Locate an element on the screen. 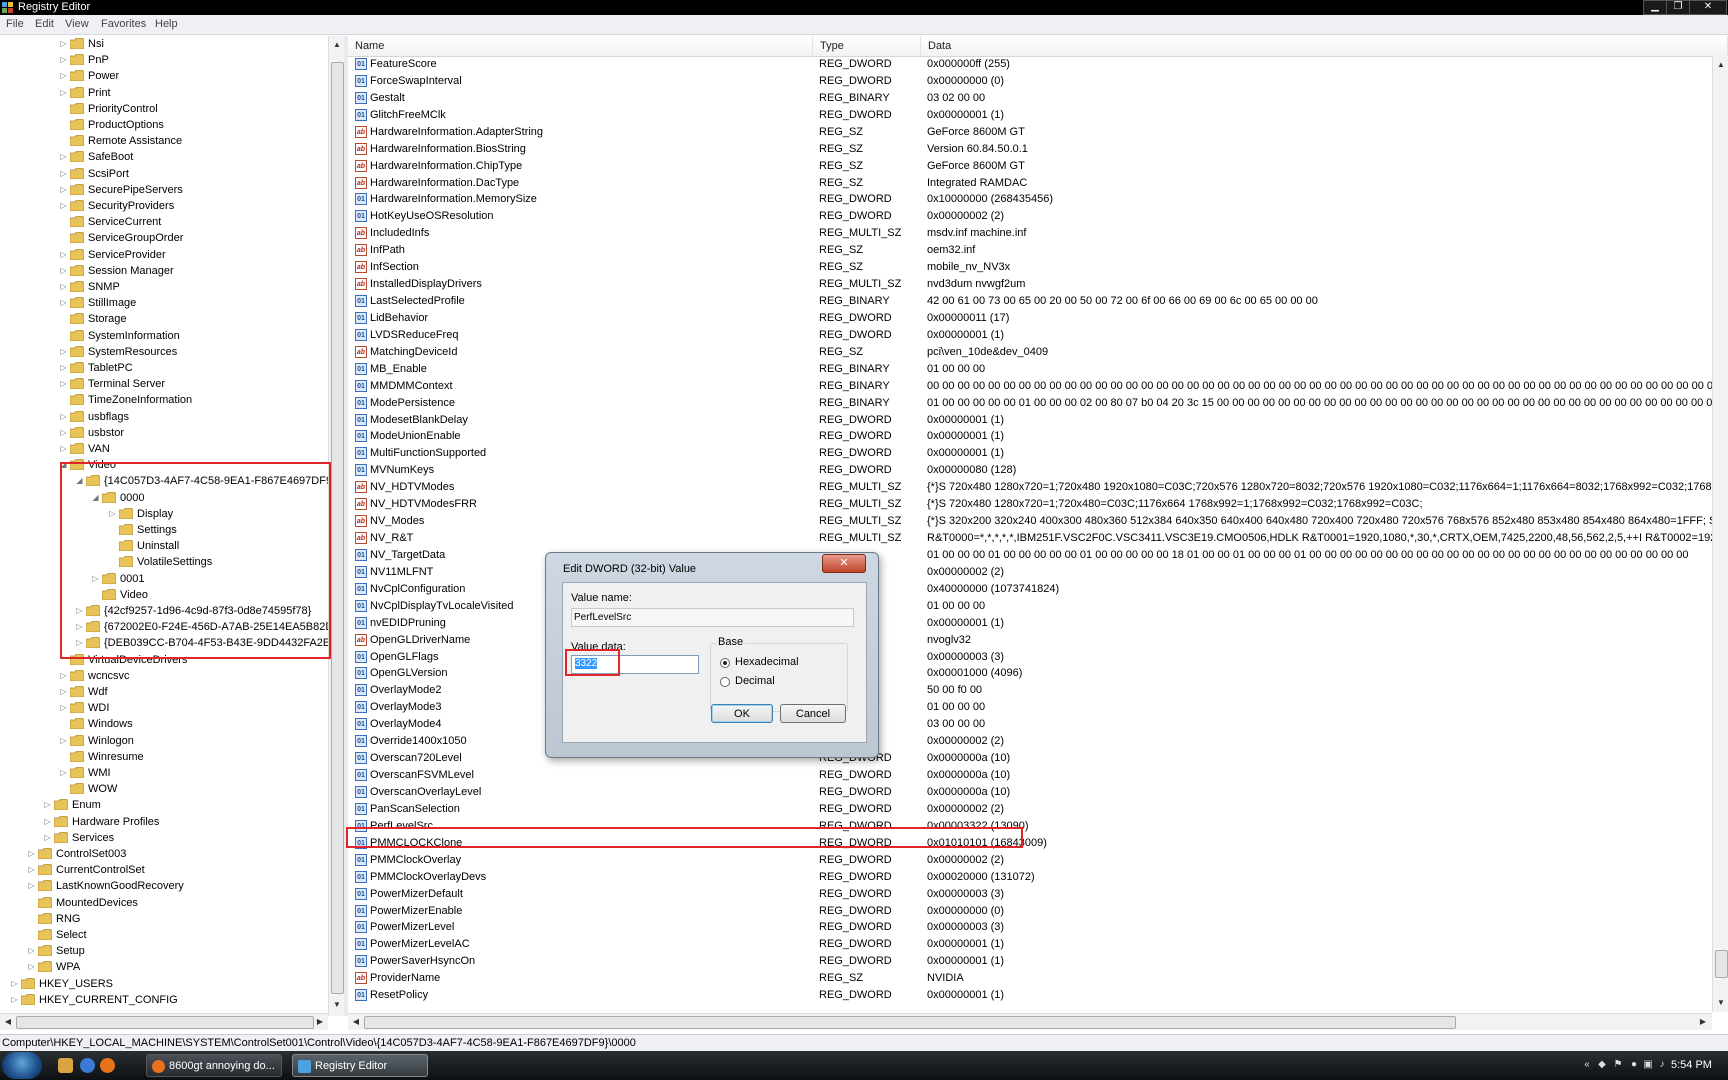  tree-hscroll-thumb is located at coordinates (165, 1022).